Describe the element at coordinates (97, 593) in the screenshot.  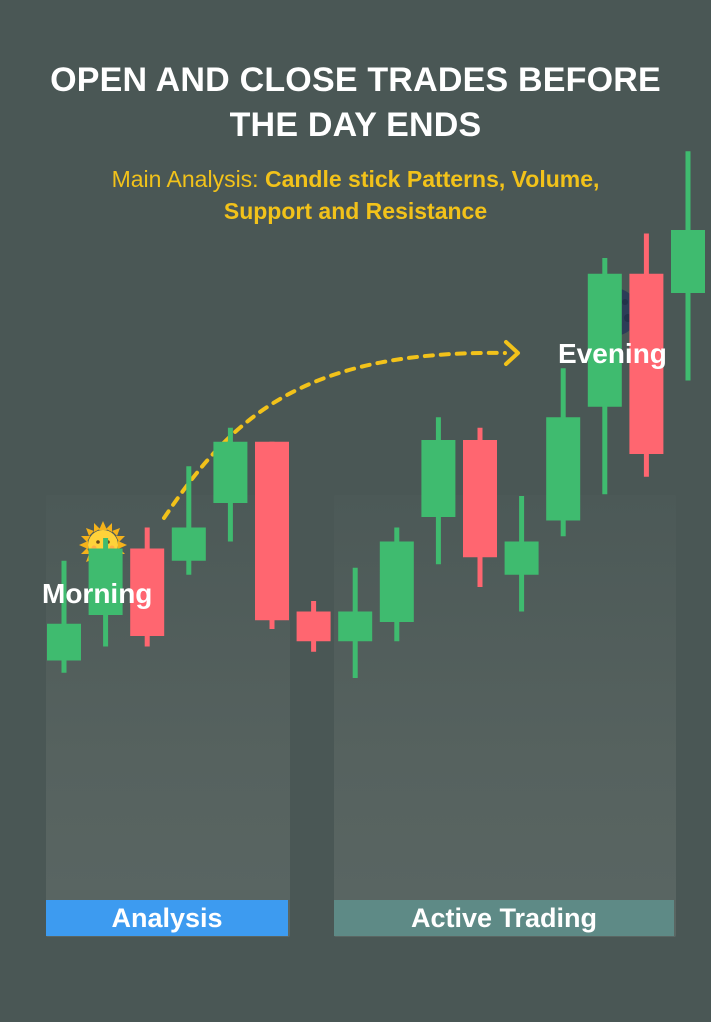
I see `morning-label: Morning` at that location.